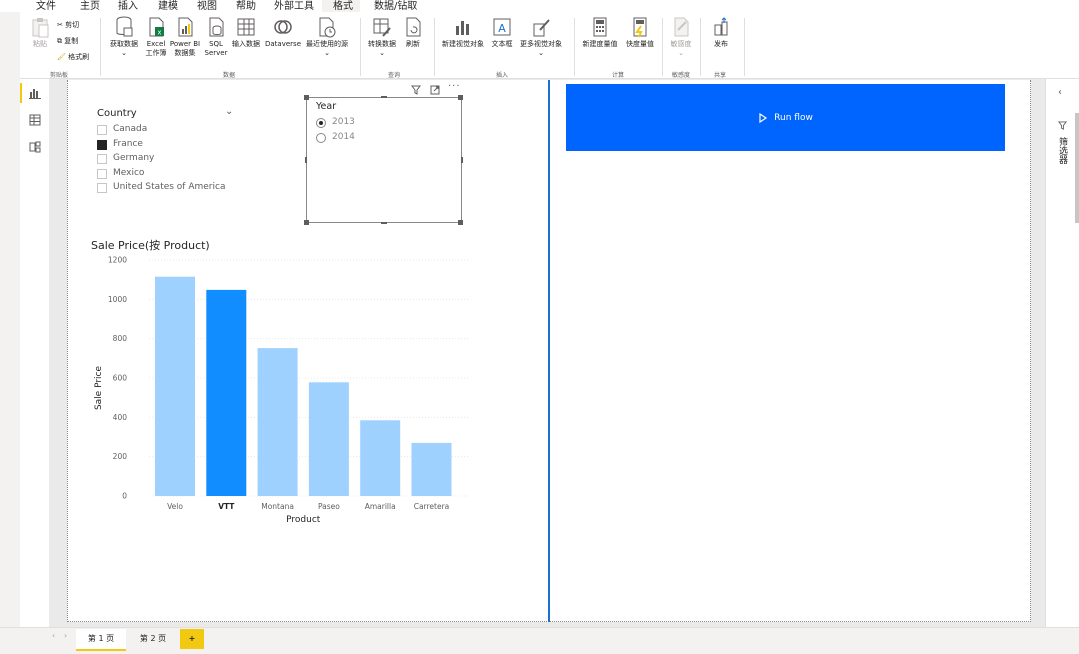  I want to click on new-measure-button: 新建度量值, so click(600, 32).